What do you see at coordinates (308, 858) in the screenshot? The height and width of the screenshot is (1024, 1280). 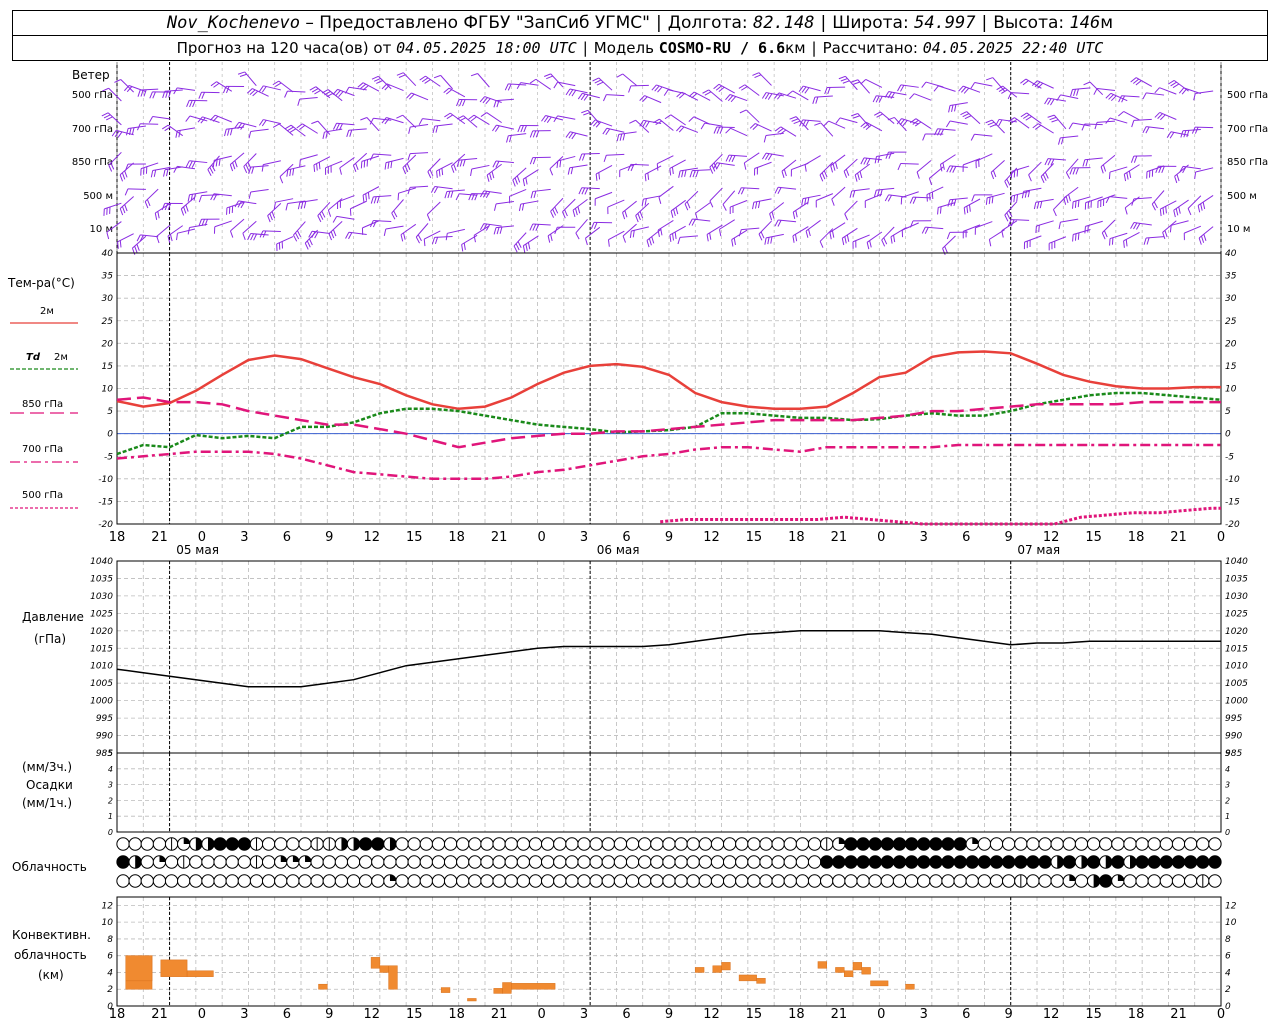 I see `cloud-quarter` at bounding box center [308, 858].